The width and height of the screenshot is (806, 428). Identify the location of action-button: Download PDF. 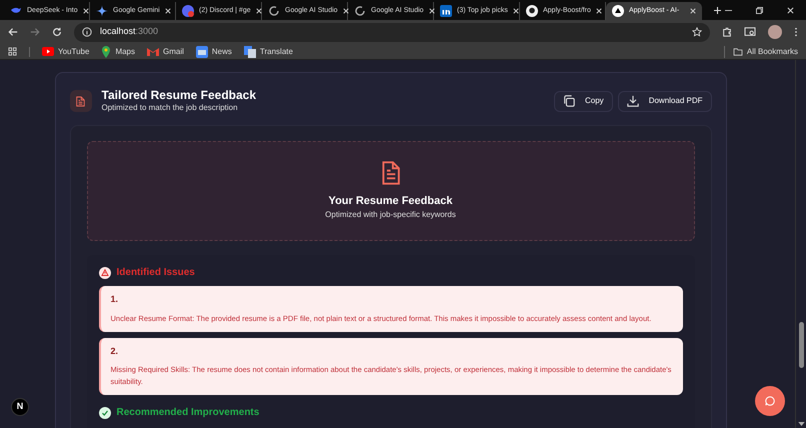
(665, 101).